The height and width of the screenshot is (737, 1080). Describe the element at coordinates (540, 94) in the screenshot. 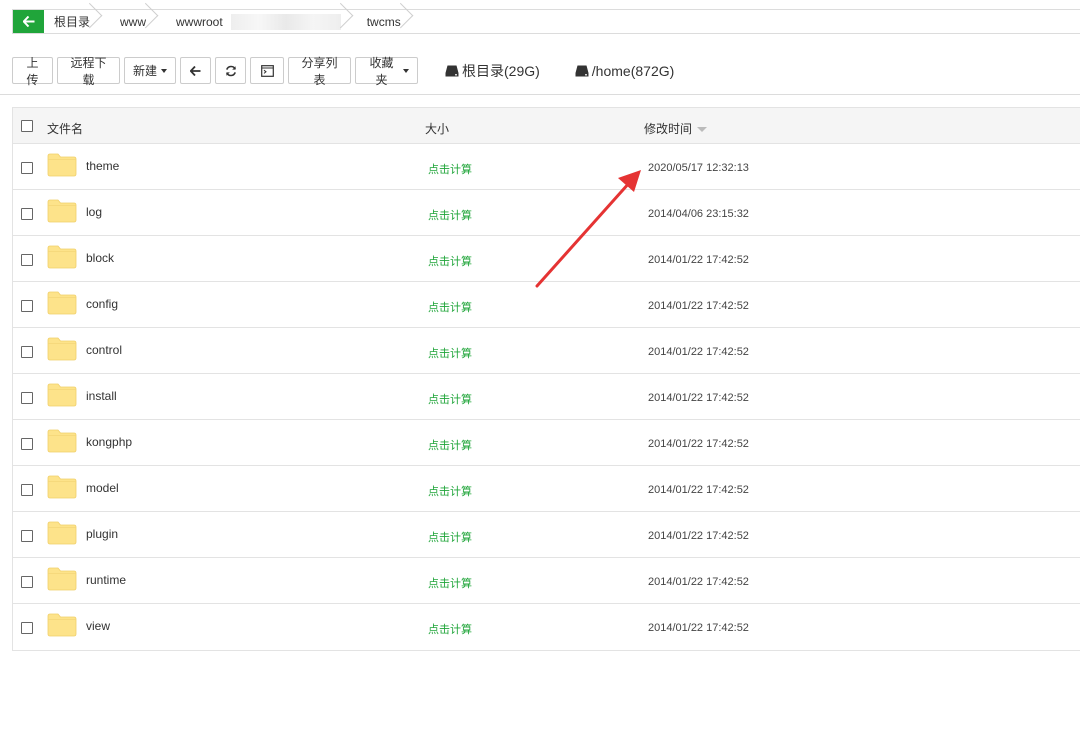

I see `divider` at that location.